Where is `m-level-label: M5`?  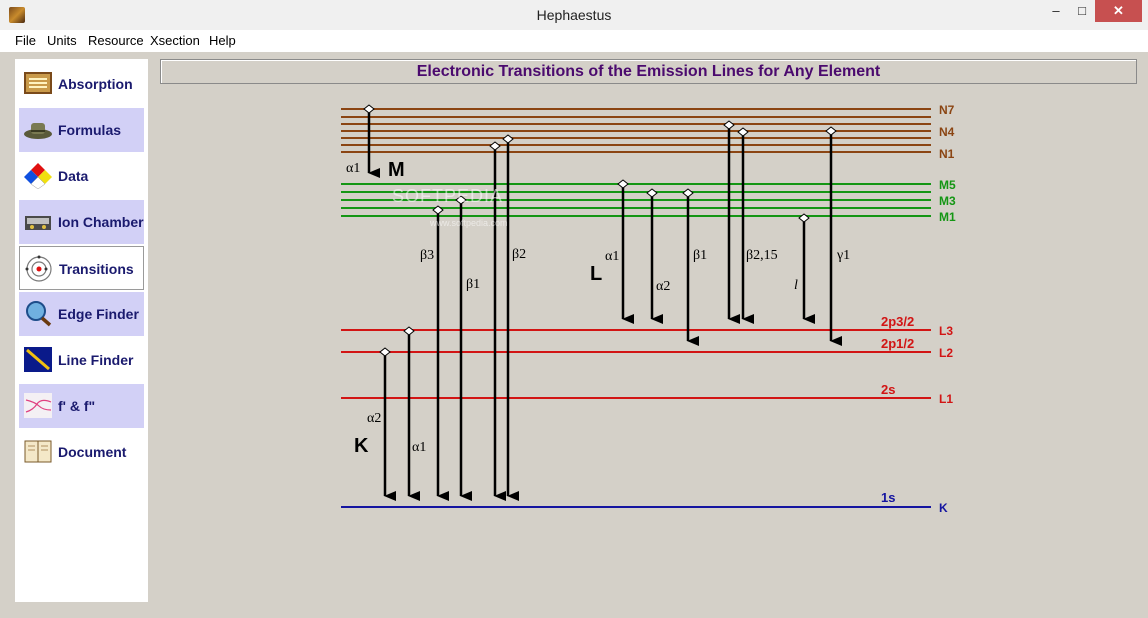 m-level-label: M5 is located at coordinates (947, 185).